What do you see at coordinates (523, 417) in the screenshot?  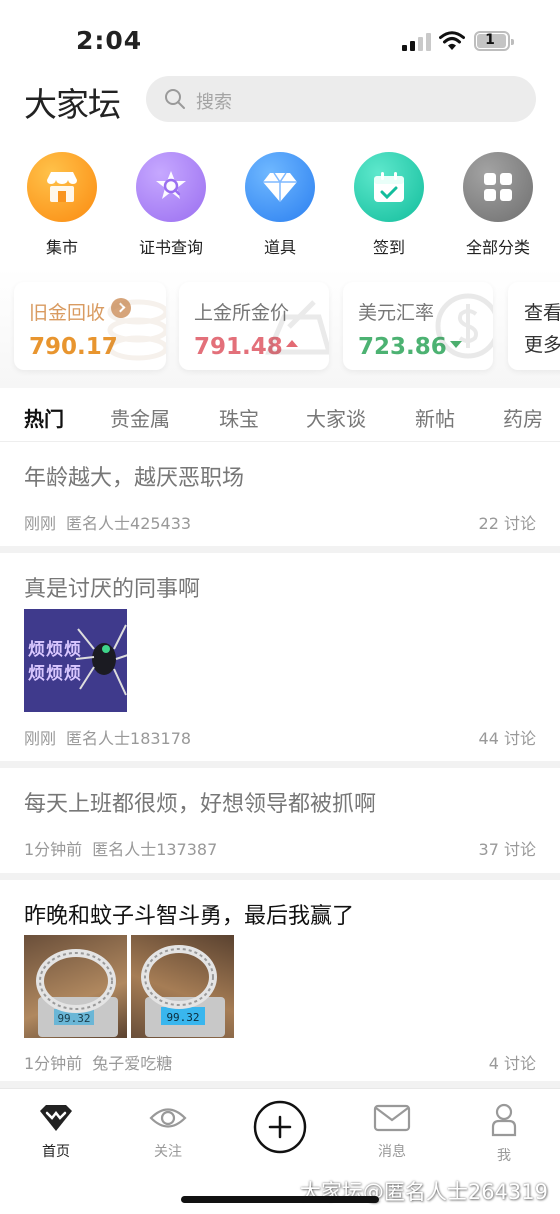 I see `tab-pharmacy: 药房` at bounding box center [523, 417].